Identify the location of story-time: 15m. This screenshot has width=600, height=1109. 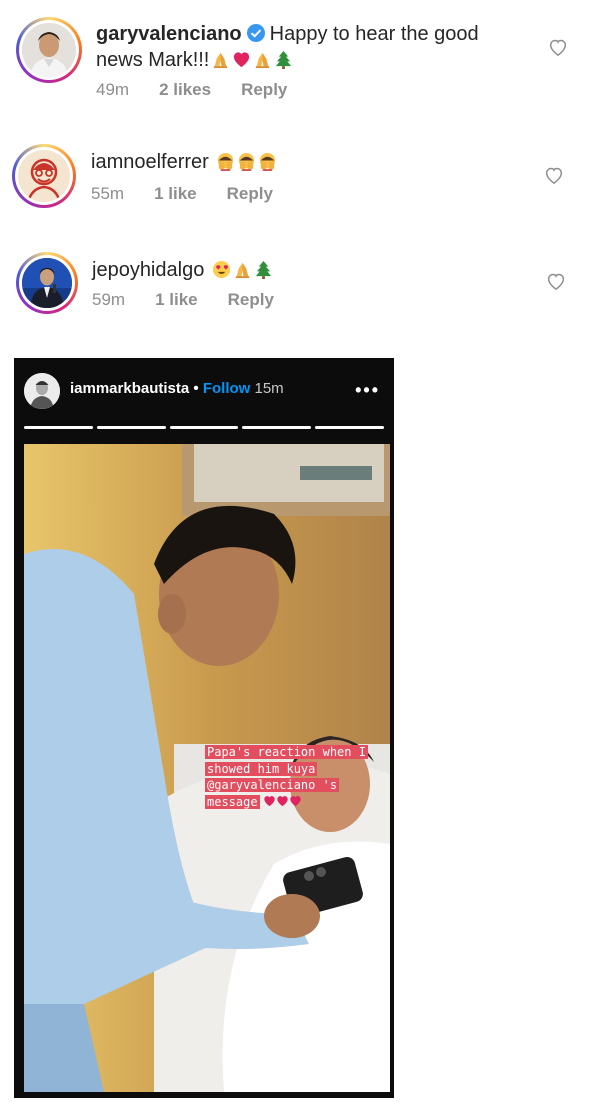
(269, 388).